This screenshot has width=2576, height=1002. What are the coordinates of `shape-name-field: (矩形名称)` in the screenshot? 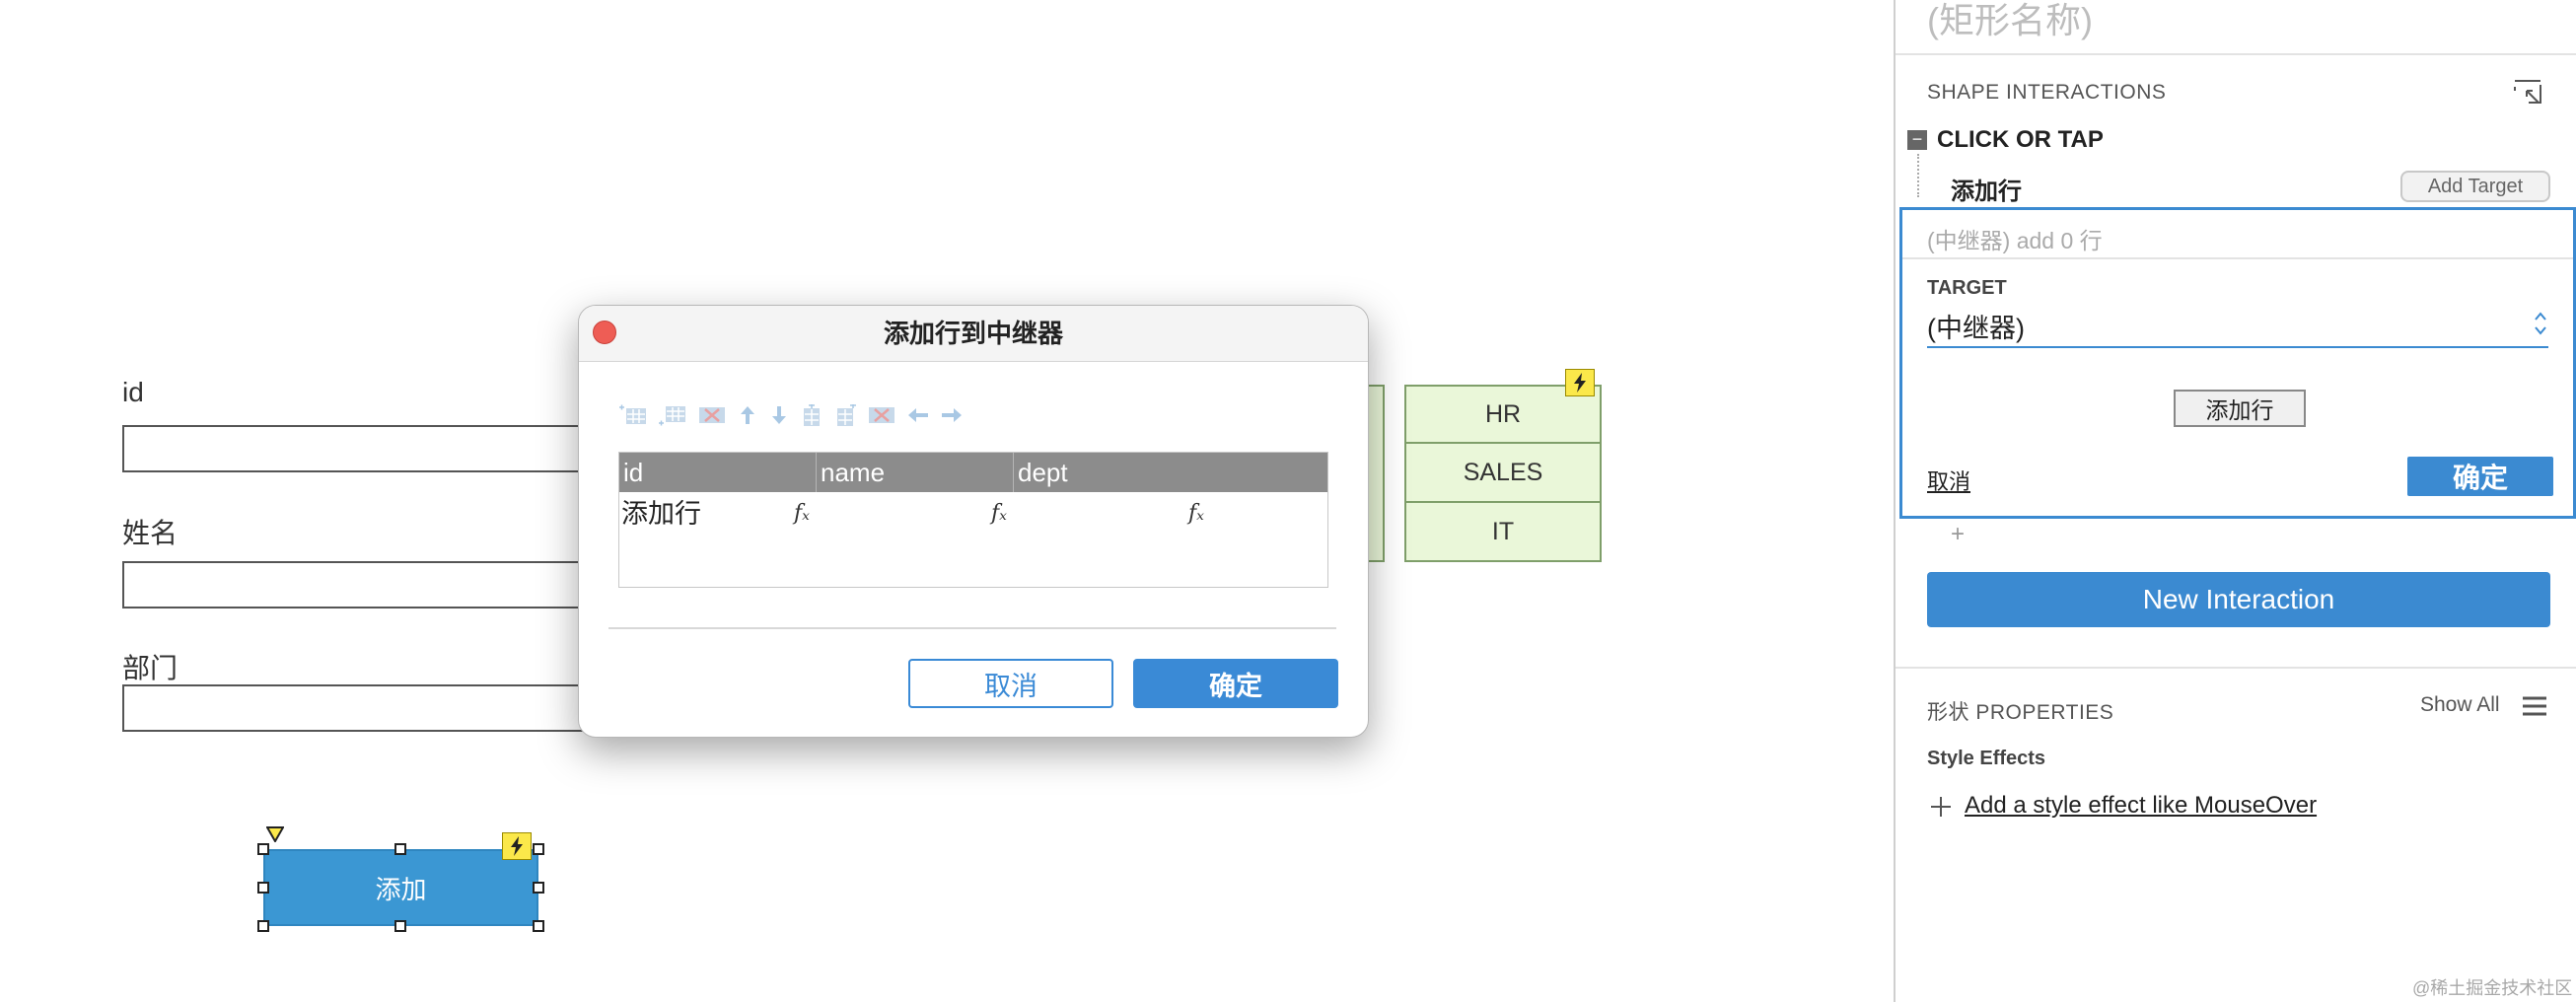 It's located at (2010, 21).